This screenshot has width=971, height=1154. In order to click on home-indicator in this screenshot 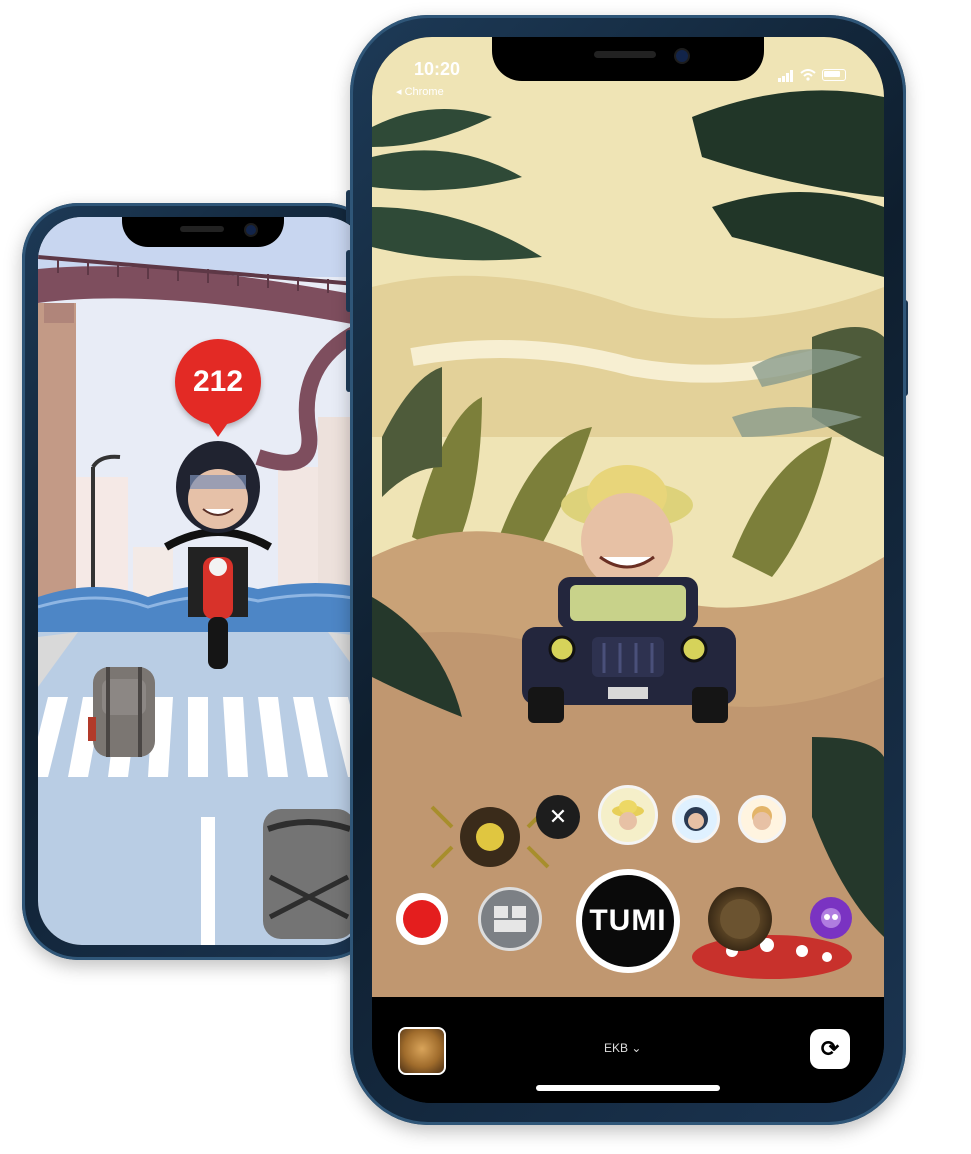, I will do `click(628, 1088)`.